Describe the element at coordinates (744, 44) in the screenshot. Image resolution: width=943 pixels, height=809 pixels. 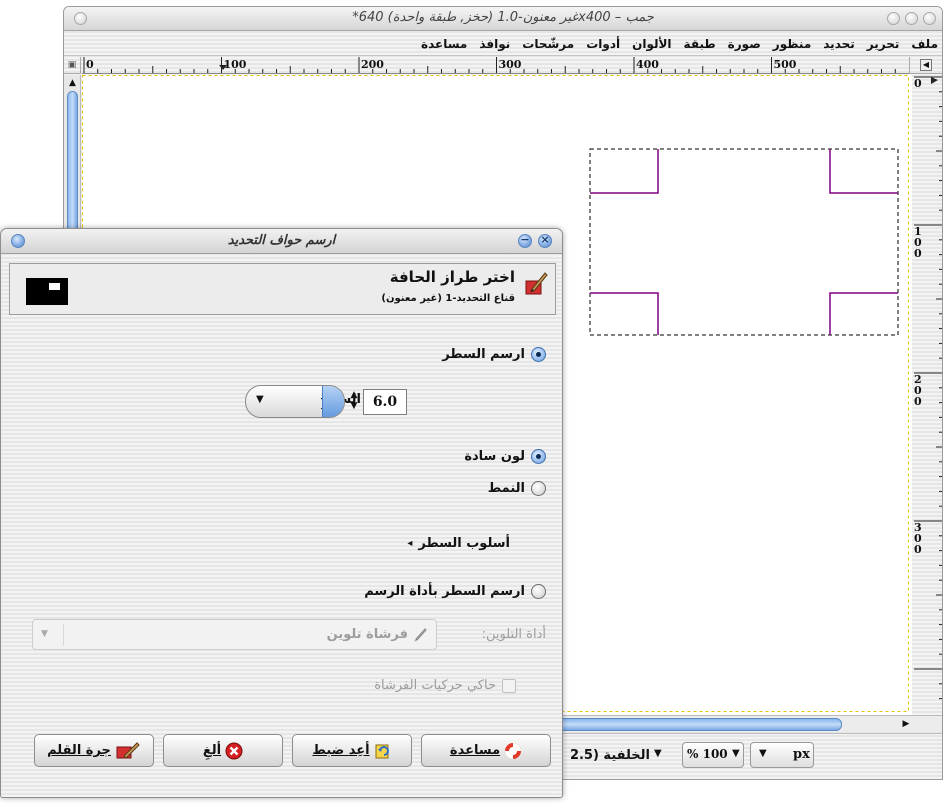
I see `menu-image: صورة` at that location.